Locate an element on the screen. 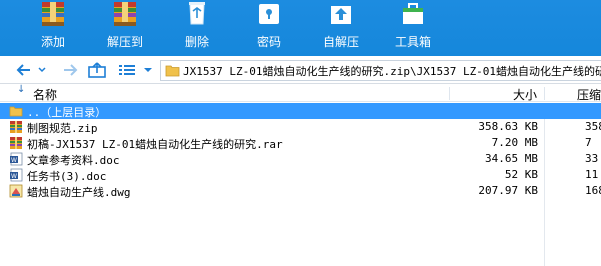 This screenshot has width=601, height=266. list-item: 蜡烛自动生产线.dwg 207.97 KB 168 is located at coordinates (300, 191).